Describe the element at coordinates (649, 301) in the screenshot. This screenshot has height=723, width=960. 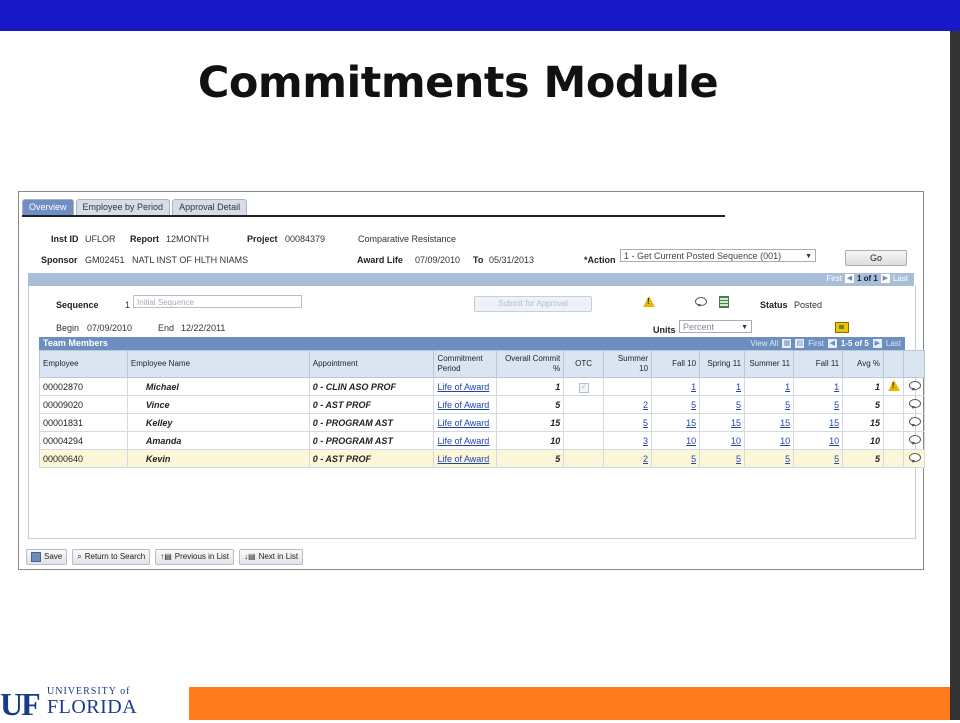
I see `warning-icon` at that location.